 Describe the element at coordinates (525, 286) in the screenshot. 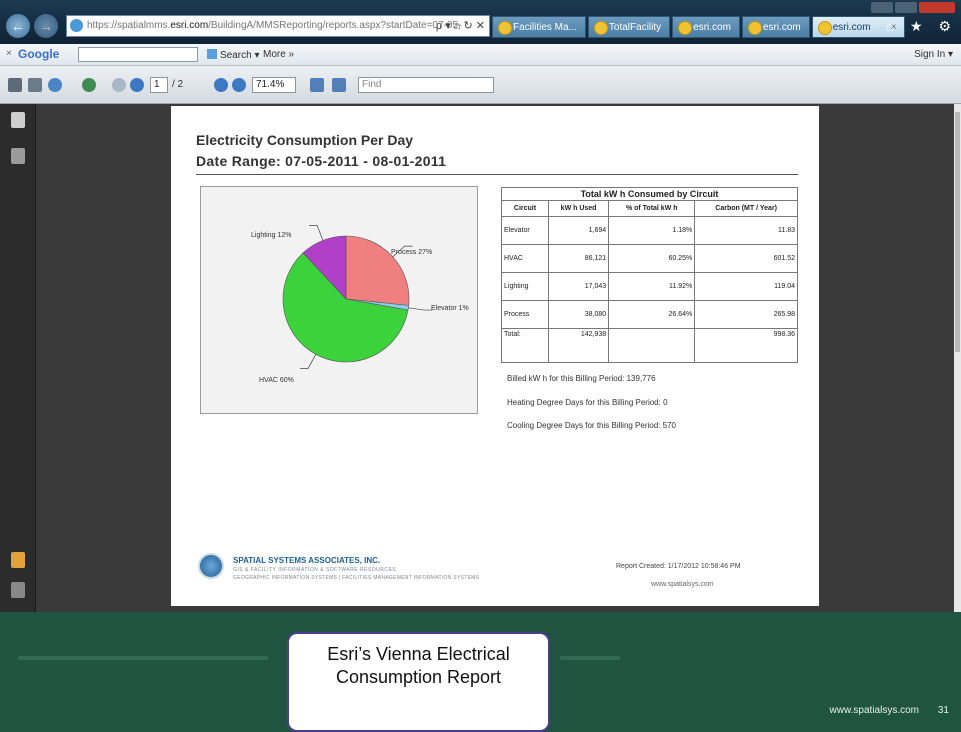

I see `cell-circuit: Lighting` at that location.